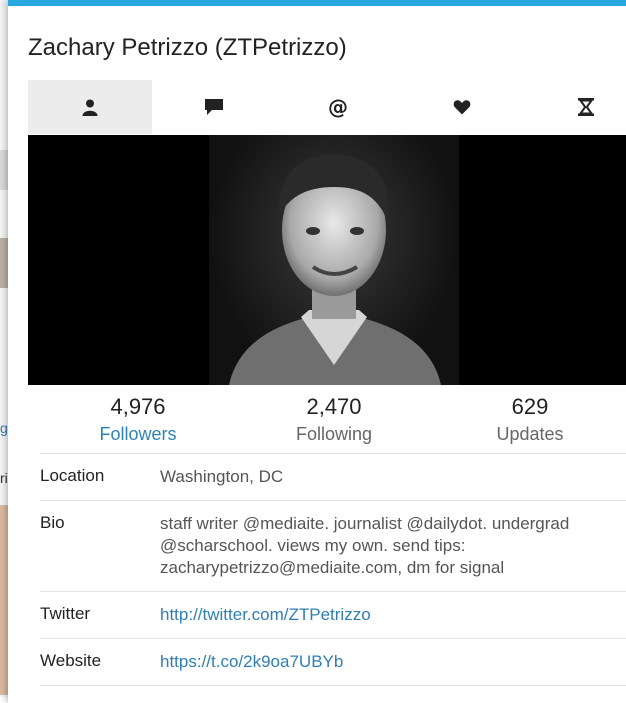  Describe the element at coordinates (187, 47) in the screenshot. I see `profile-title: Zachary Petrizzo (ZTPetrizzo)` at that location.